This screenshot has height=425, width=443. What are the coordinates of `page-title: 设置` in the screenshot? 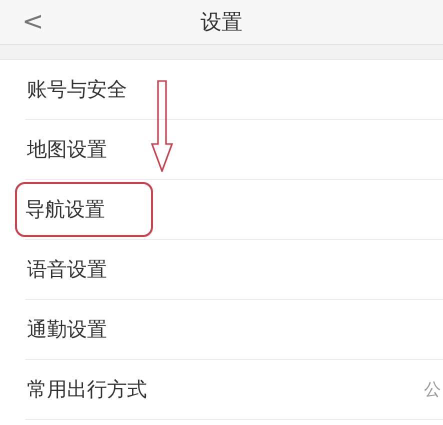 It's located at (222, 22).